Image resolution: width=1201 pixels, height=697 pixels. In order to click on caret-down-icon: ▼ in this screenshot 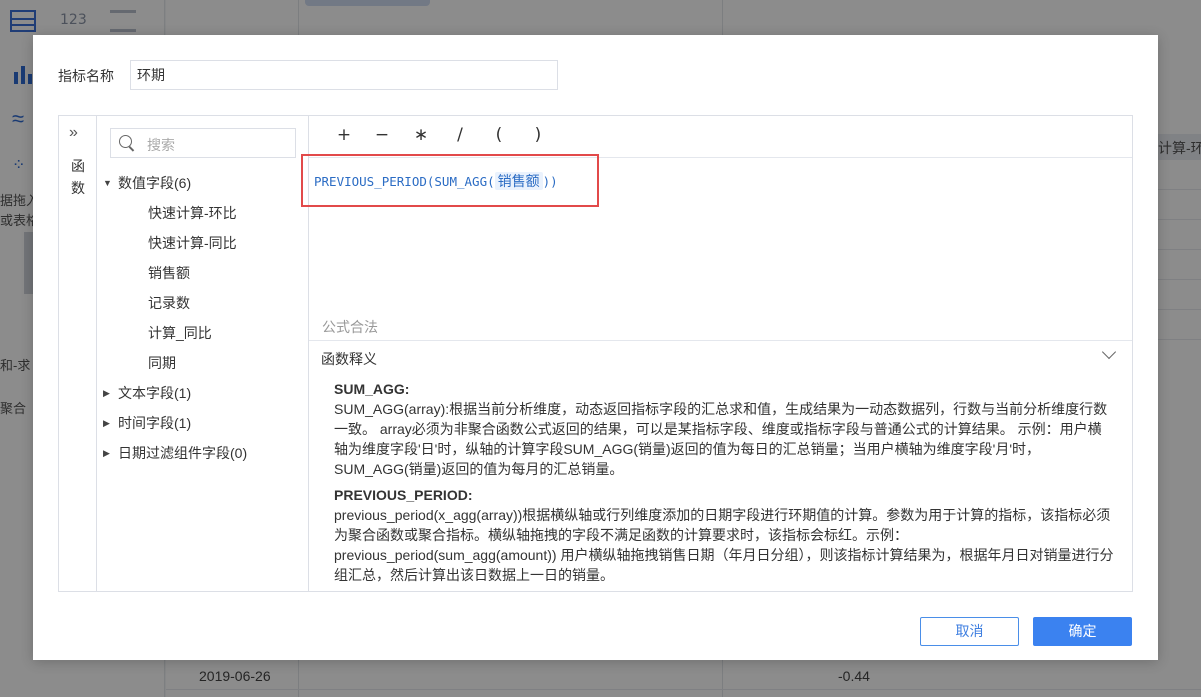, I will do `click(107, 183)`.